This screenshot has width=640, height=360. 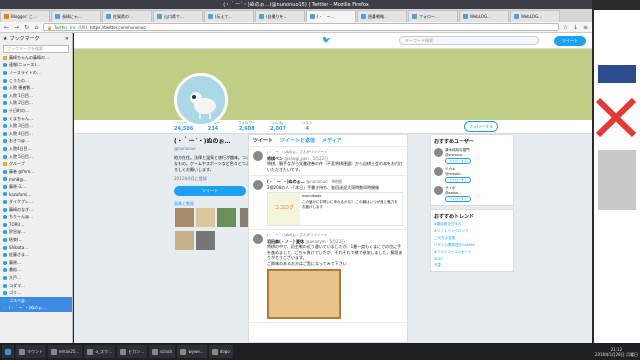 What do you see at coordinates (36, 49) in the screenshot?
I see `bookmark-search-input: ブックマークを検索` at bounding box center [36, 49].